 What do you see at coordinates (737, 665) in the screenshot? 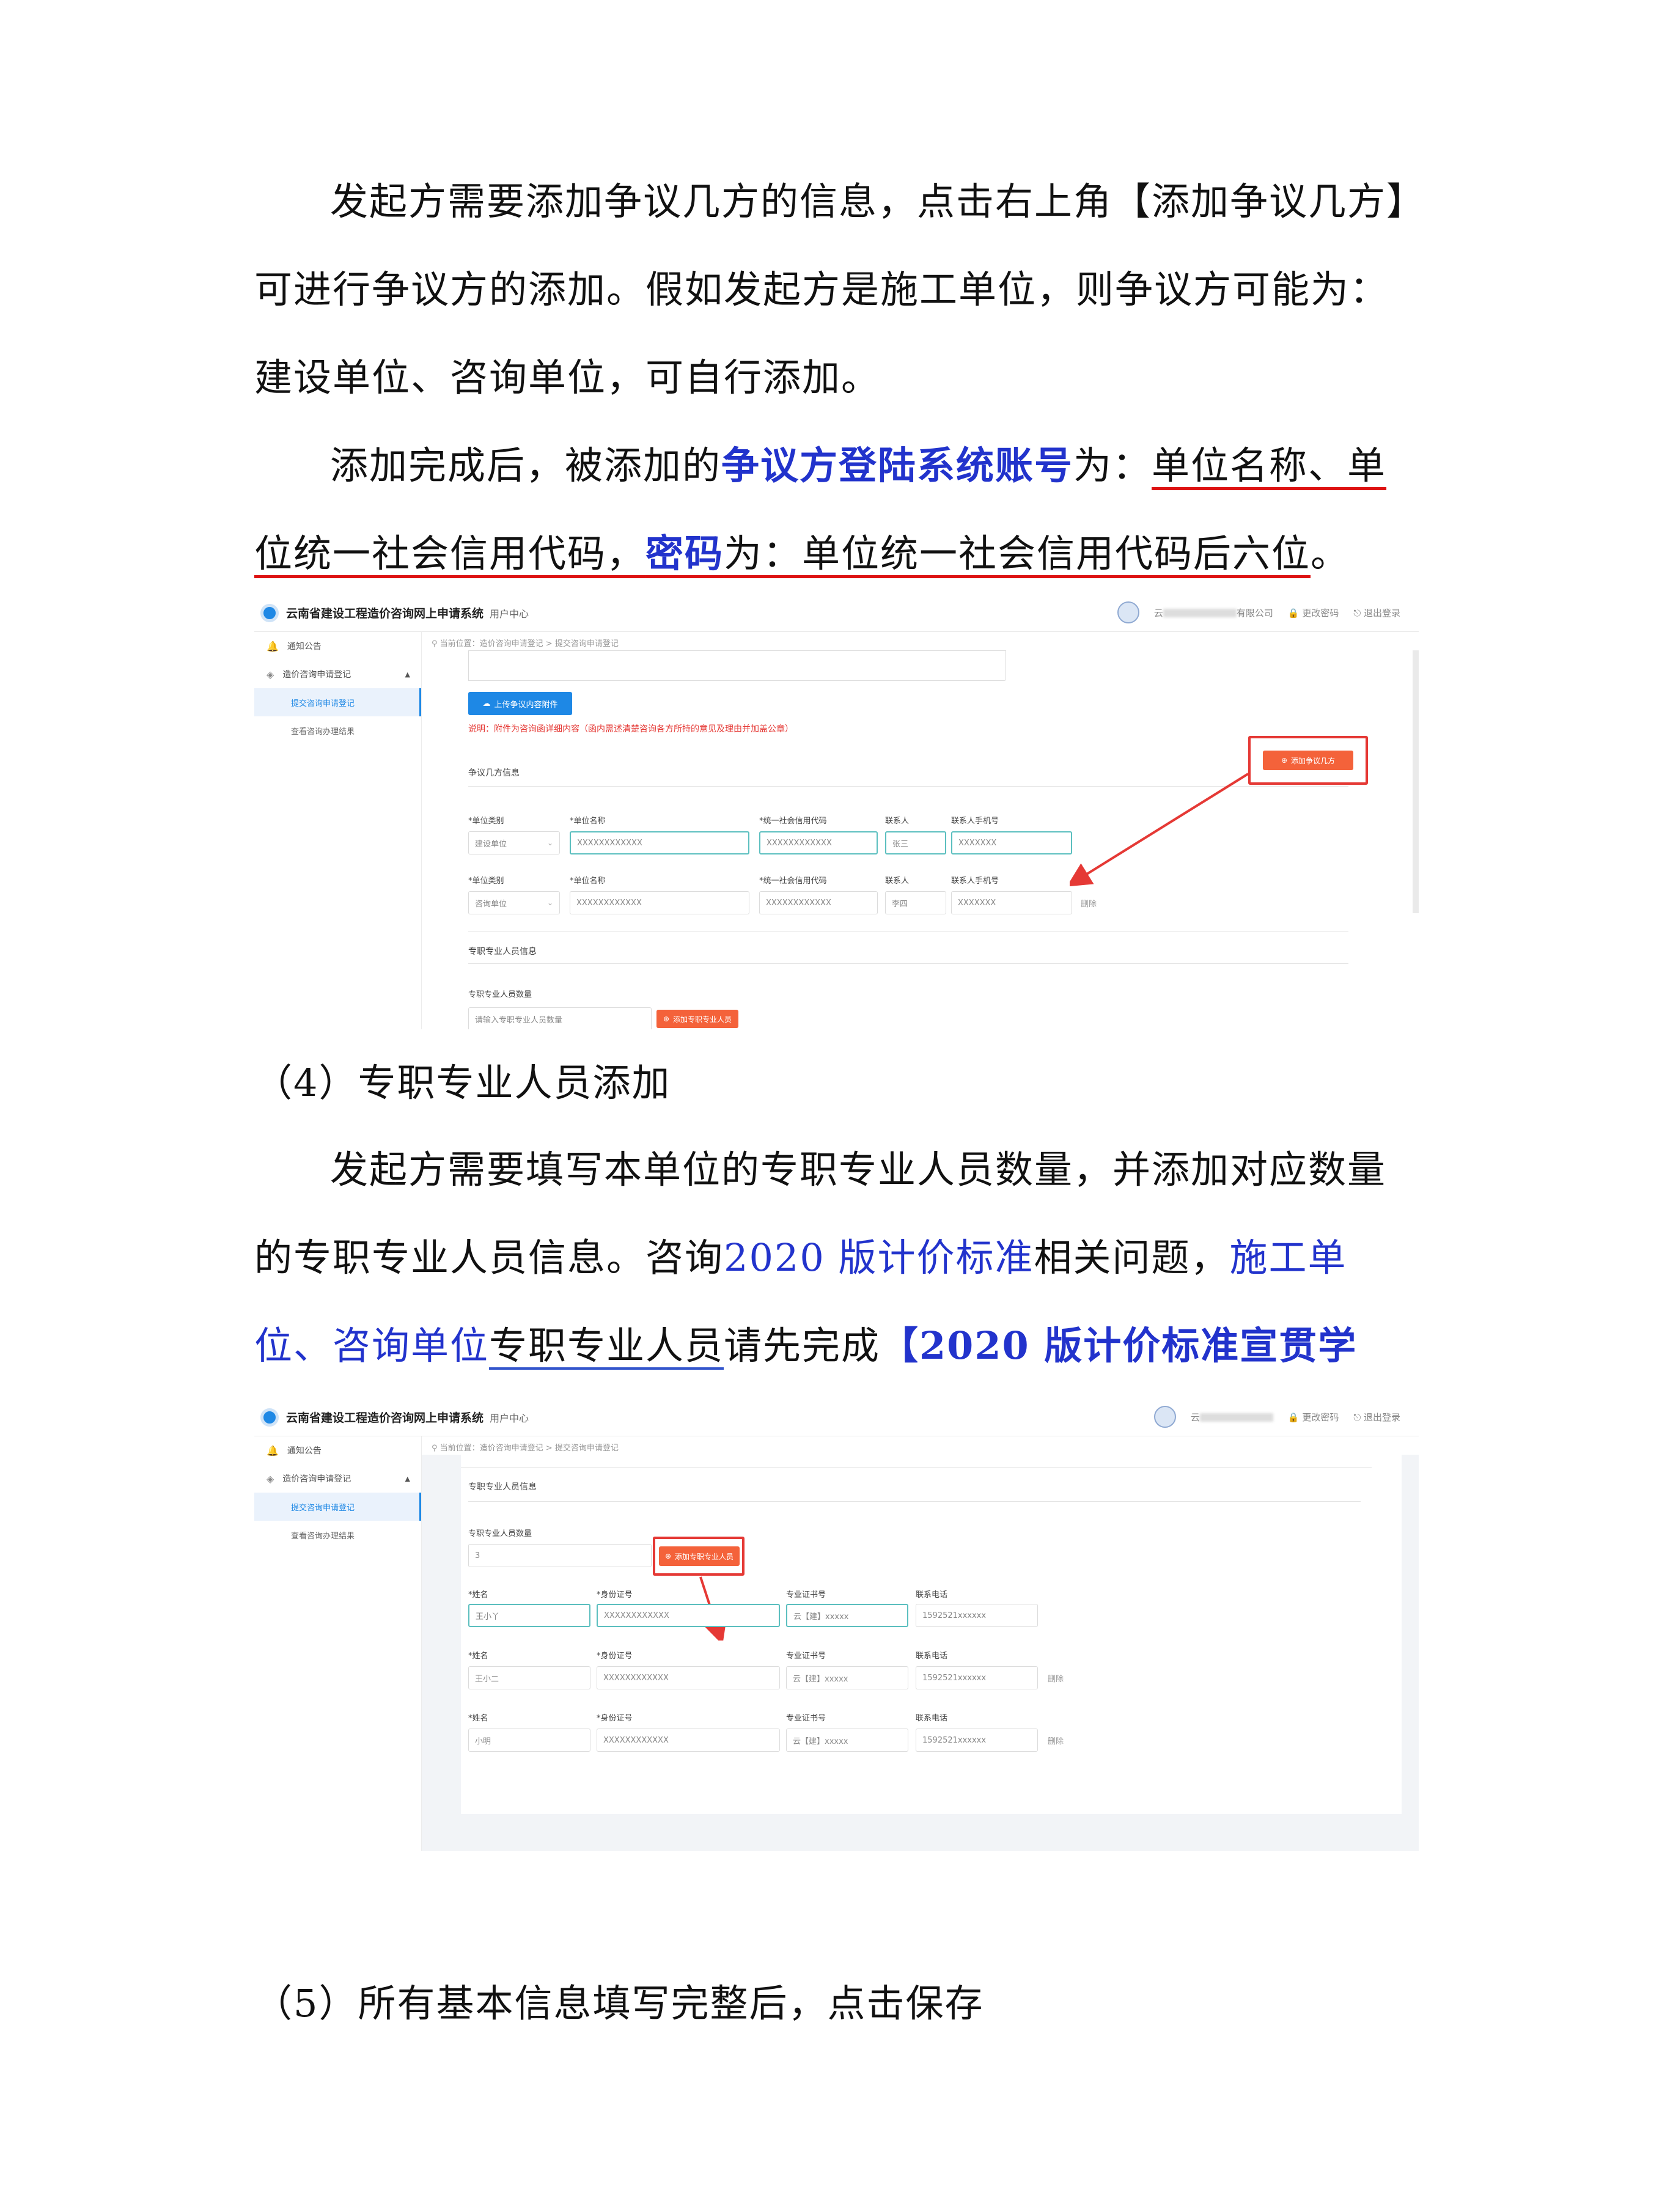
I see `dispute-content-textarea` at bounding box center [737, 665].